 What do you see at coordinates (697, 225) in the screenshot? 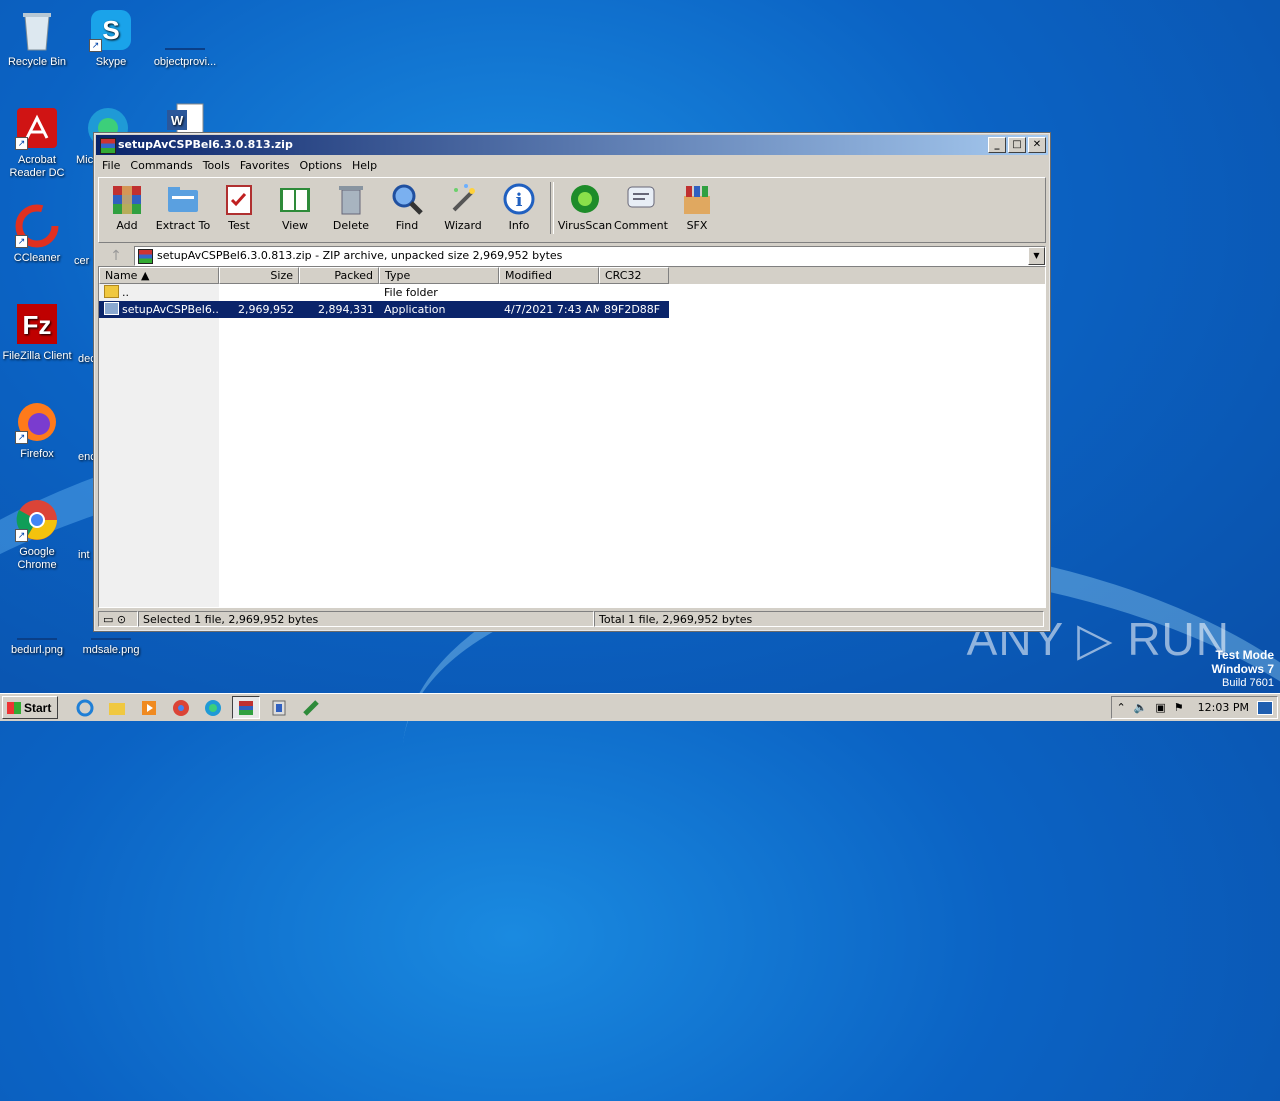
I see `sfx-label: SFX` at bounding box center [697, 225].